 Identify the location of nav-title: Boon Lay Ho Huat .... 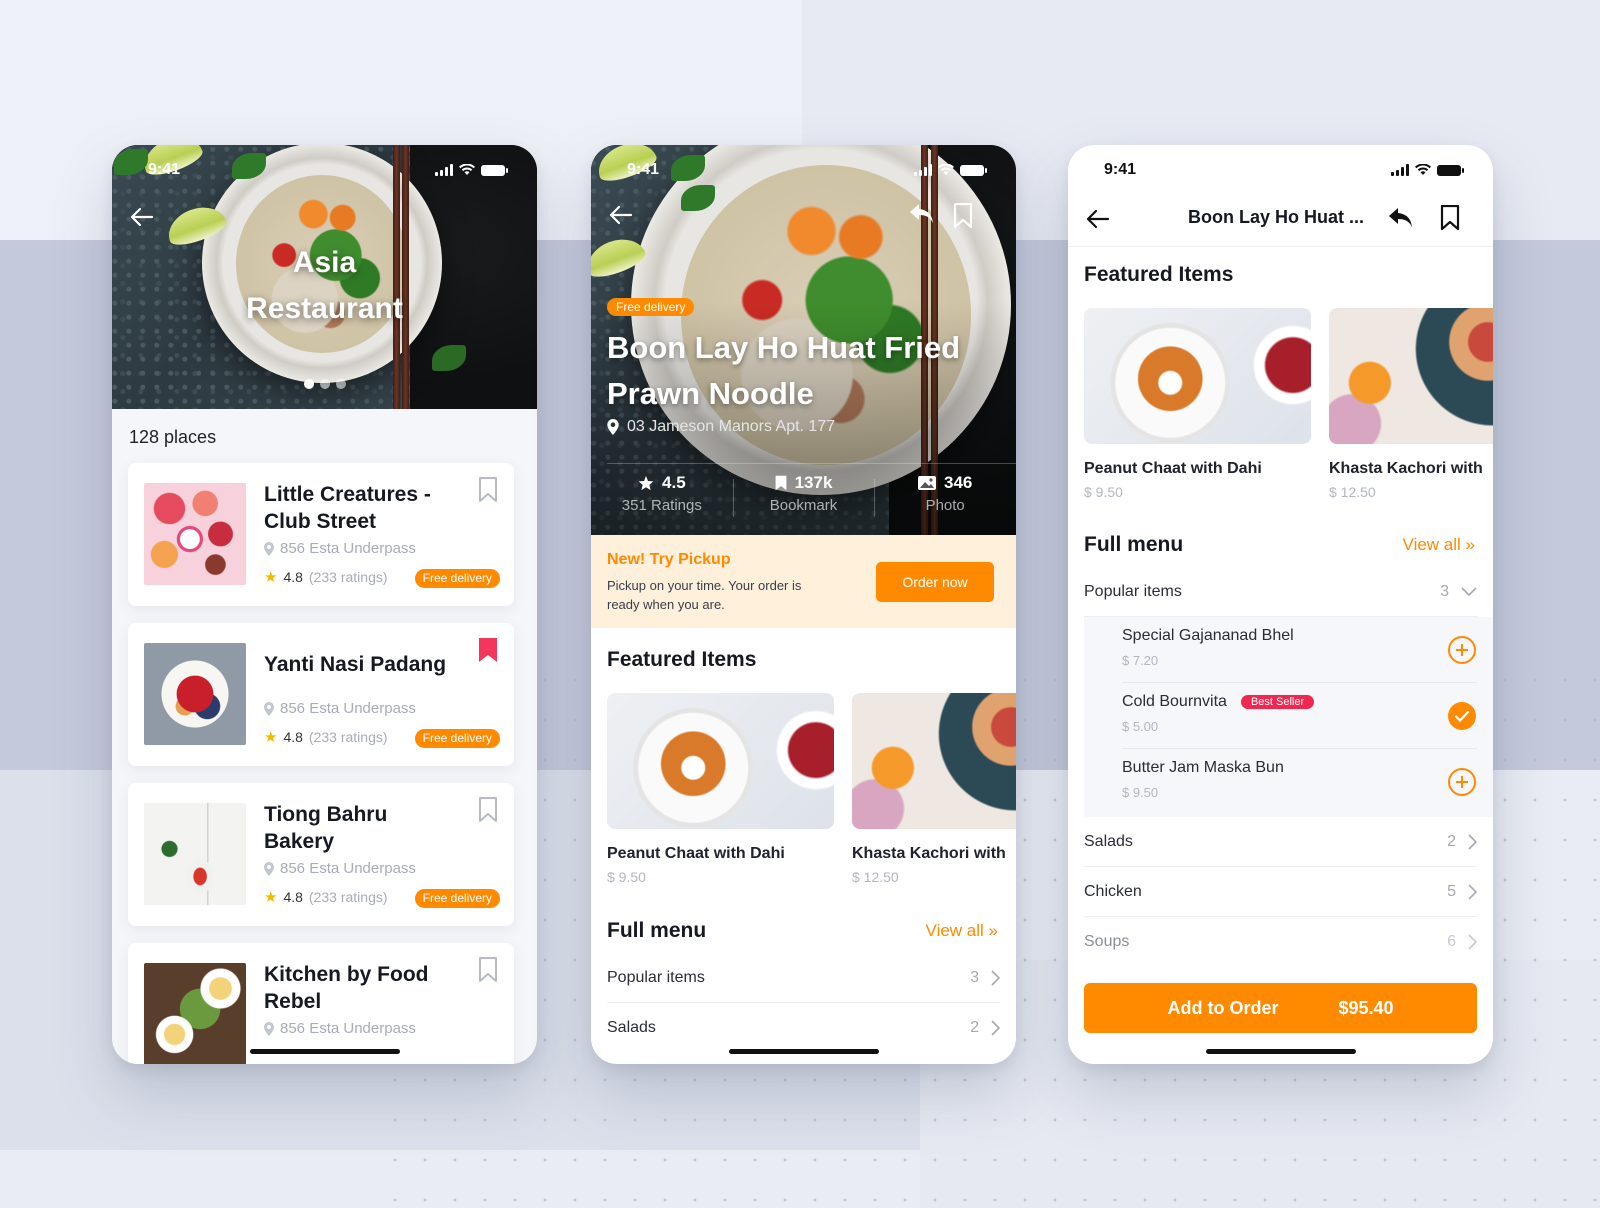
(1276, 217).